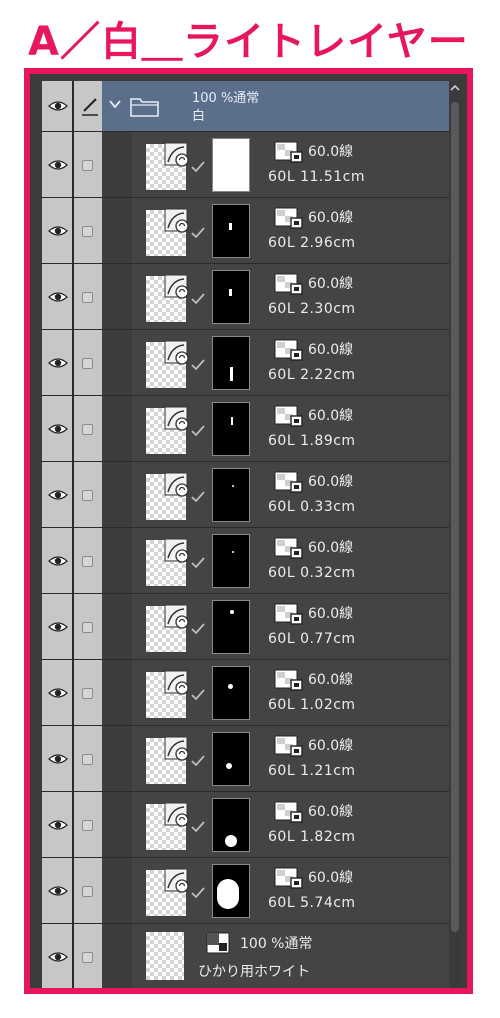  What do you see at coordinates (199, 116) in the screenshot?
I see `folder-name: 白` at bounding box center [199, 116].